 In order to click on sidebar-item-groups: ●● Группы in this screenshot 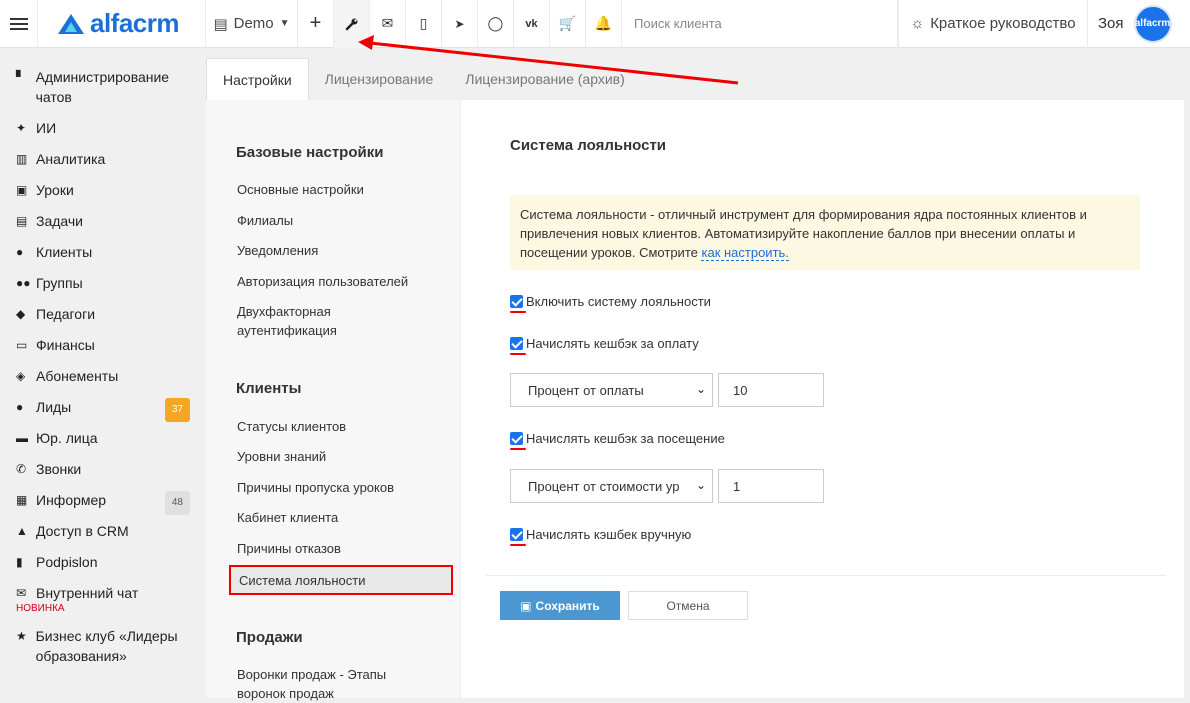, I will do `click(103, 283)`.